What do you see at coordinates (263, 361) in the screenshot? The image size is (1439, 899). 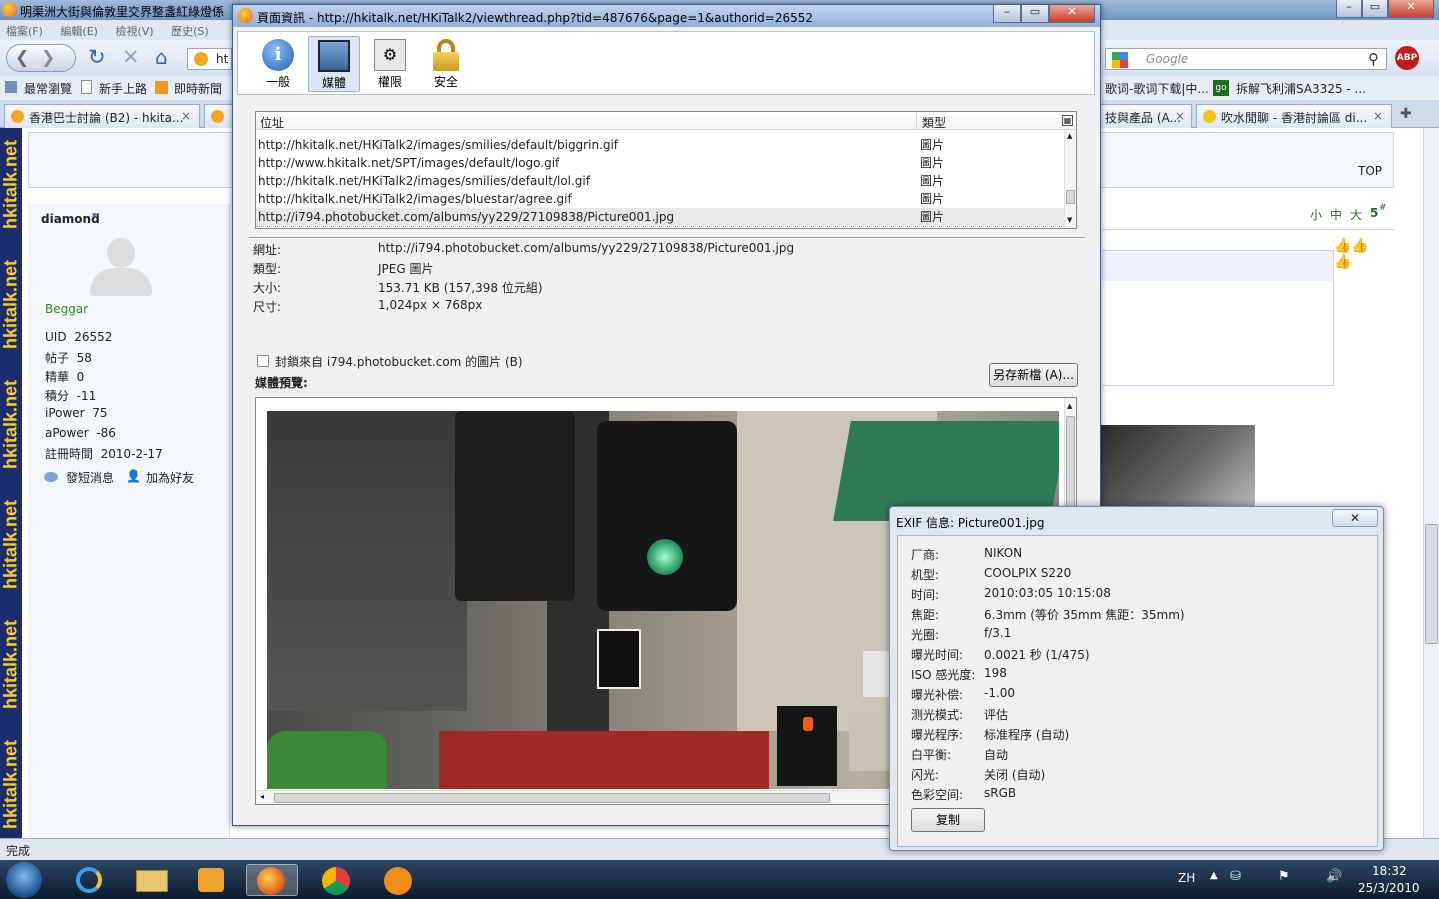 I see `block-images-checkbox` at bounding box center [263, 361].